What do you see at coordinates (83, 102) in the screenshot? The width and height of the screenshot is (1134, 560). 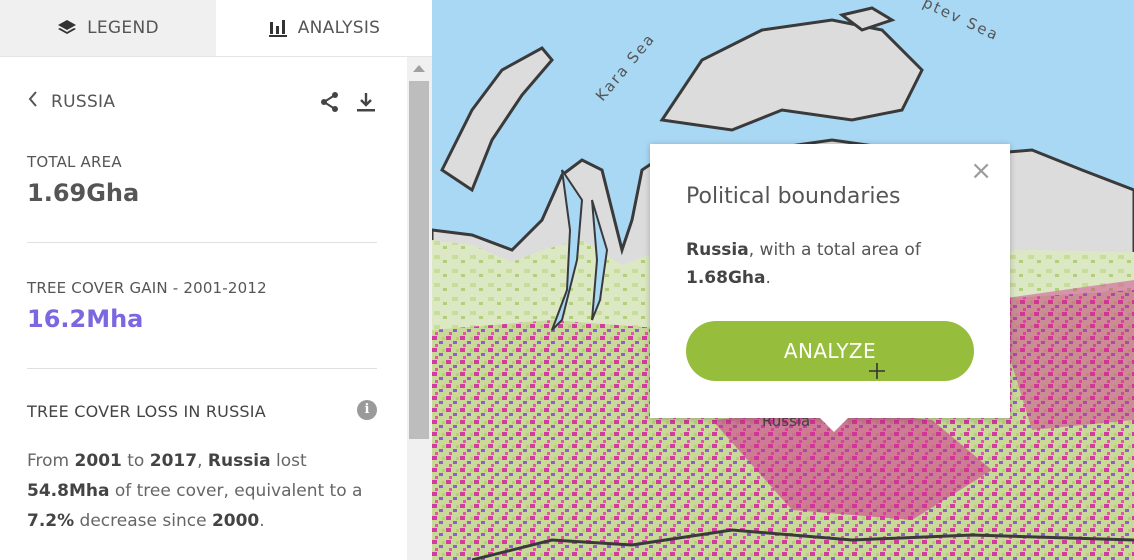 I see `country-name: RUSSIA` at bounding box center [83, 102].